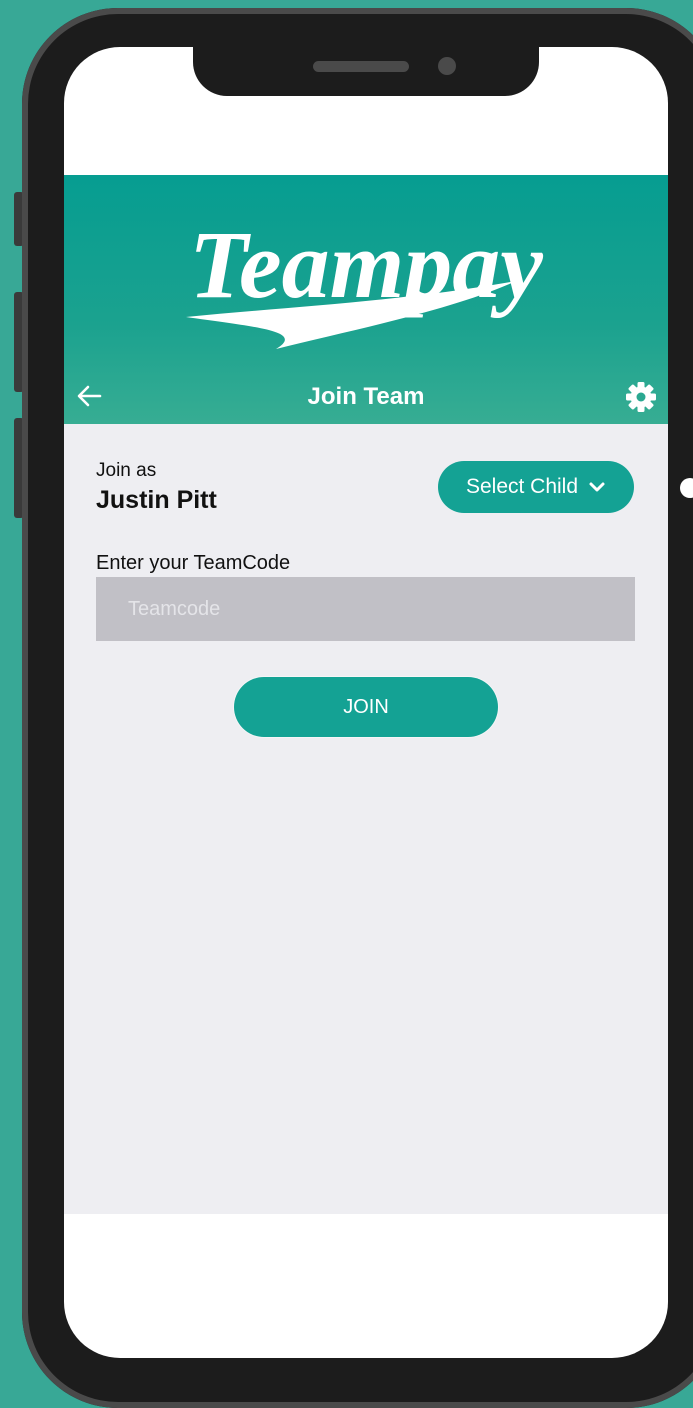  What do you see at coordinates (686, 488) in the screenshot?
I see `decorative-dot` at bounding box center [686, 488].